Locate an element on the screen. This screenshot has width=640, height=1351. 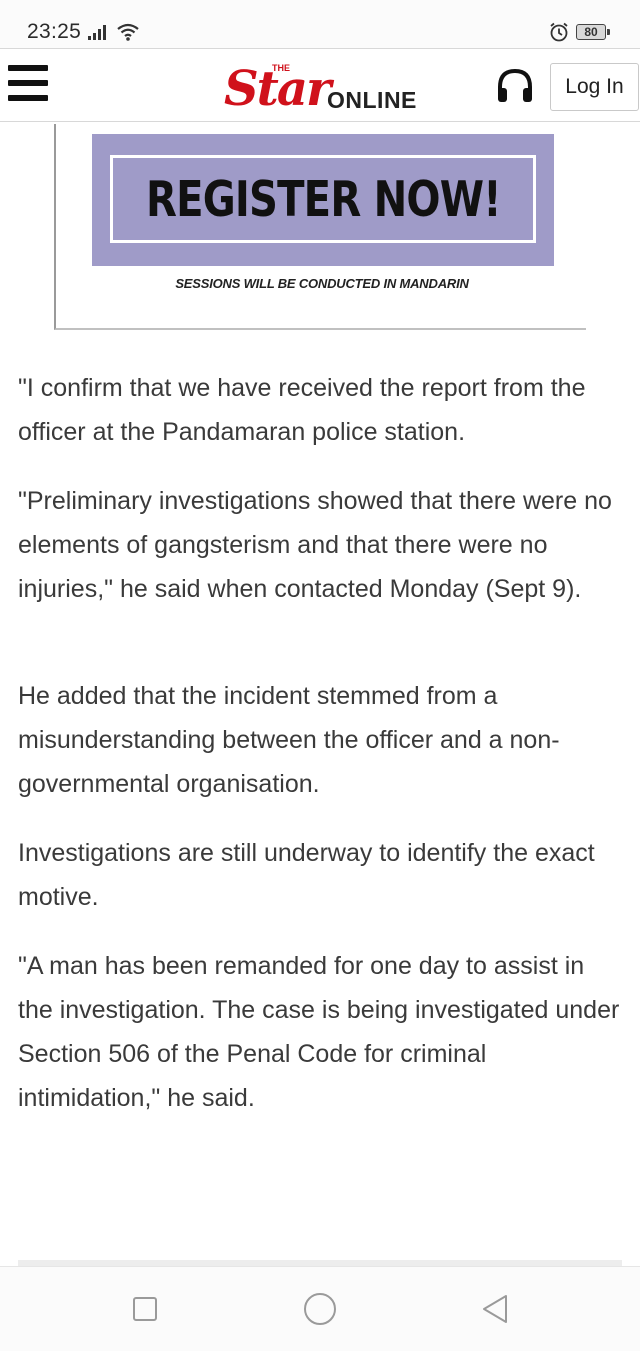
ad-banner: REGISTER NOW! is located at coordinates (323, 200).